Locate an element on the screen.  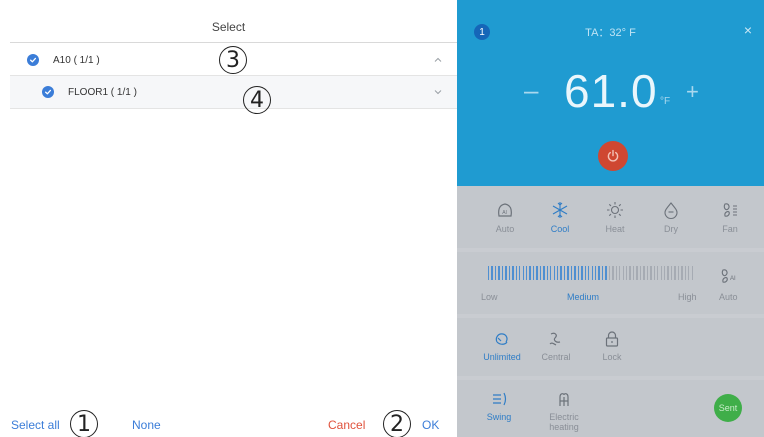
mode-label: Auto is located at coordinates (505, 229).